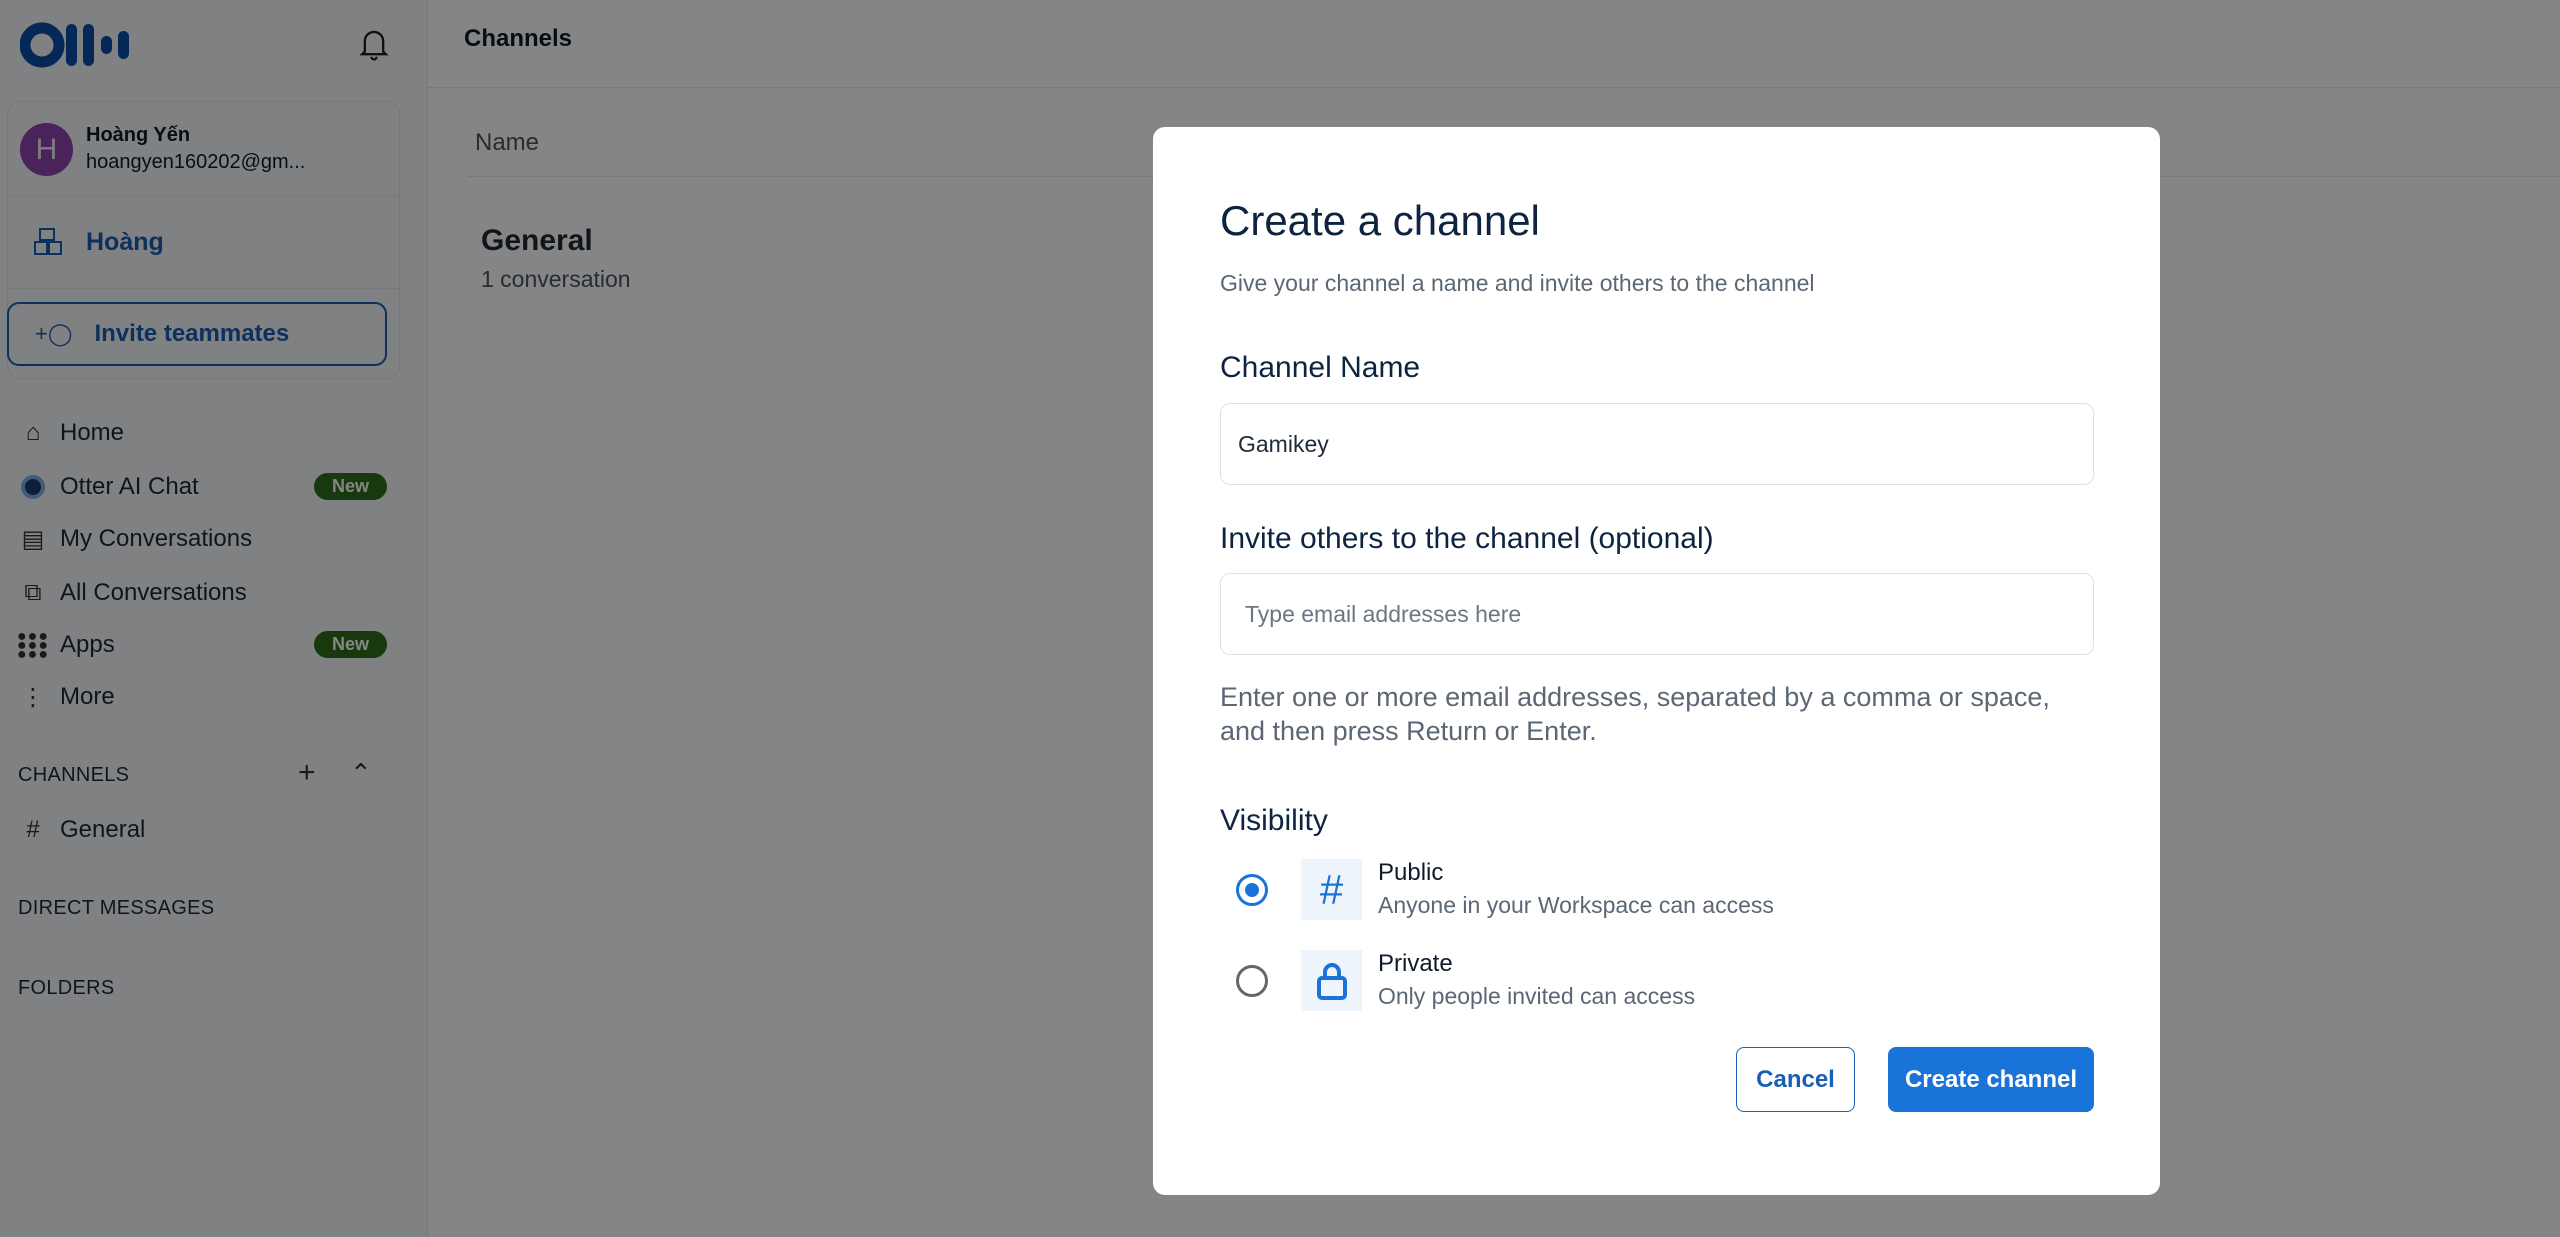  What do you see at coordinates (1991, 1079) in the screenshot?
I see `create-channel-button: Create channel` at bounding box center [1991, 1079].